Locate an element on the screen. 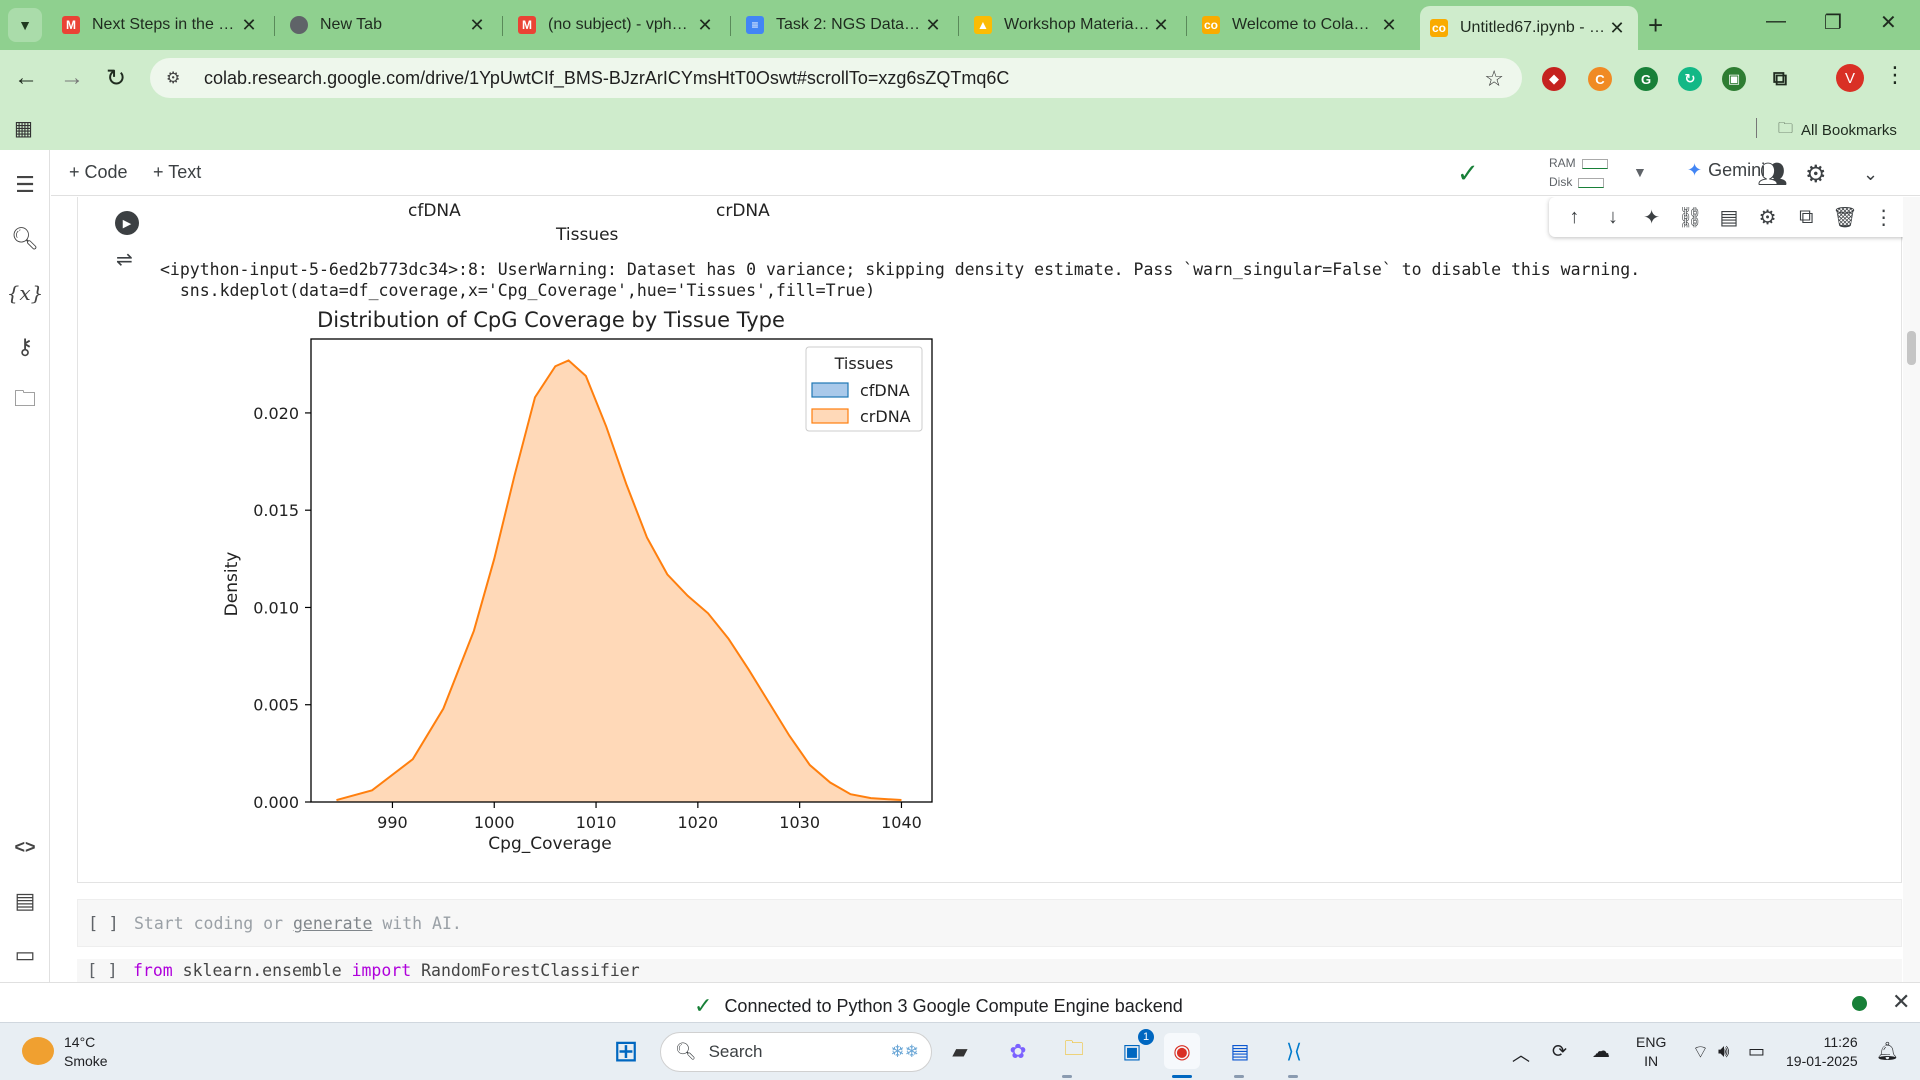 The height and width of the screenshot is (1080, 1920). delete-trash-icon: 🗑︎ is located at coordinates (1845, 217).